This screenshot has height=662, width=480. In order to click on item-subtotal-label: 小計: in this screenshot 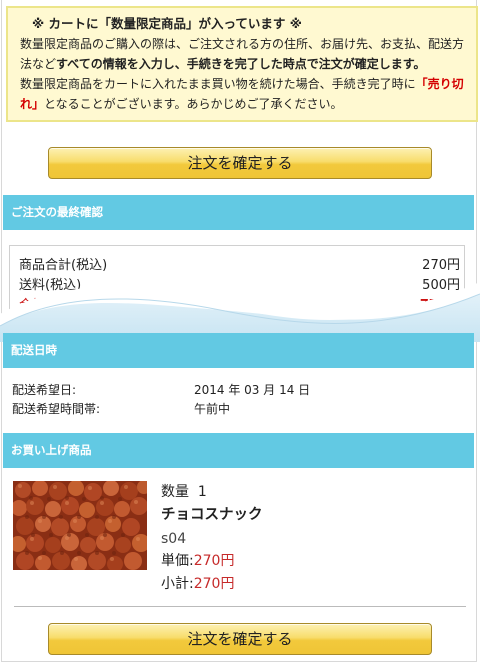, I will do `click(177, 584)`.